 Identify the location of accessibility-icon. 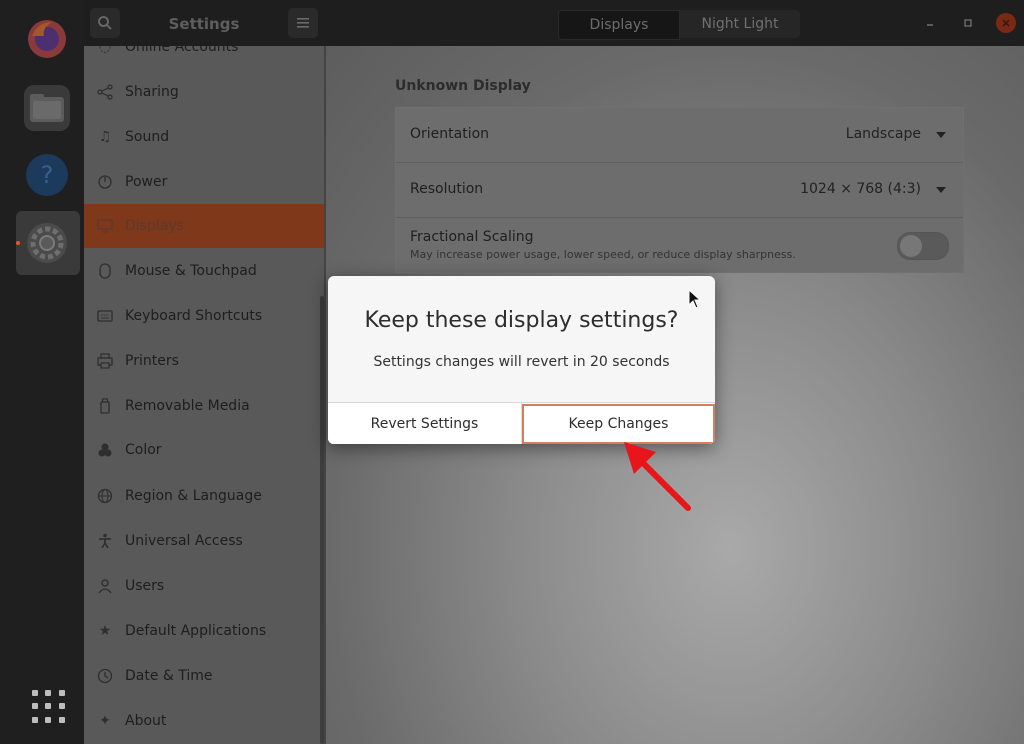
(105, 541).